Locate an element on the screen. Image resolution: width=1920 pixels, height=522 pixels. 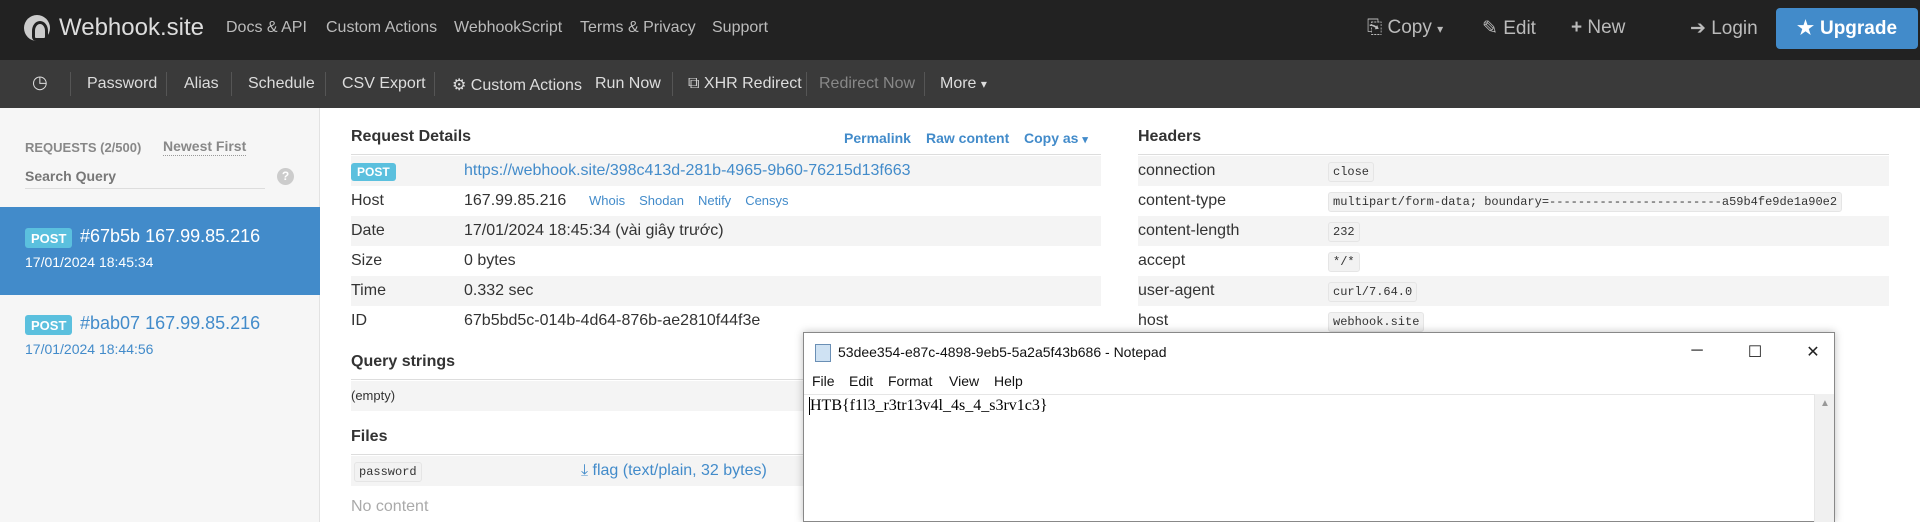
maximize-icon: ☐ is located at coordinates (1755, 352).